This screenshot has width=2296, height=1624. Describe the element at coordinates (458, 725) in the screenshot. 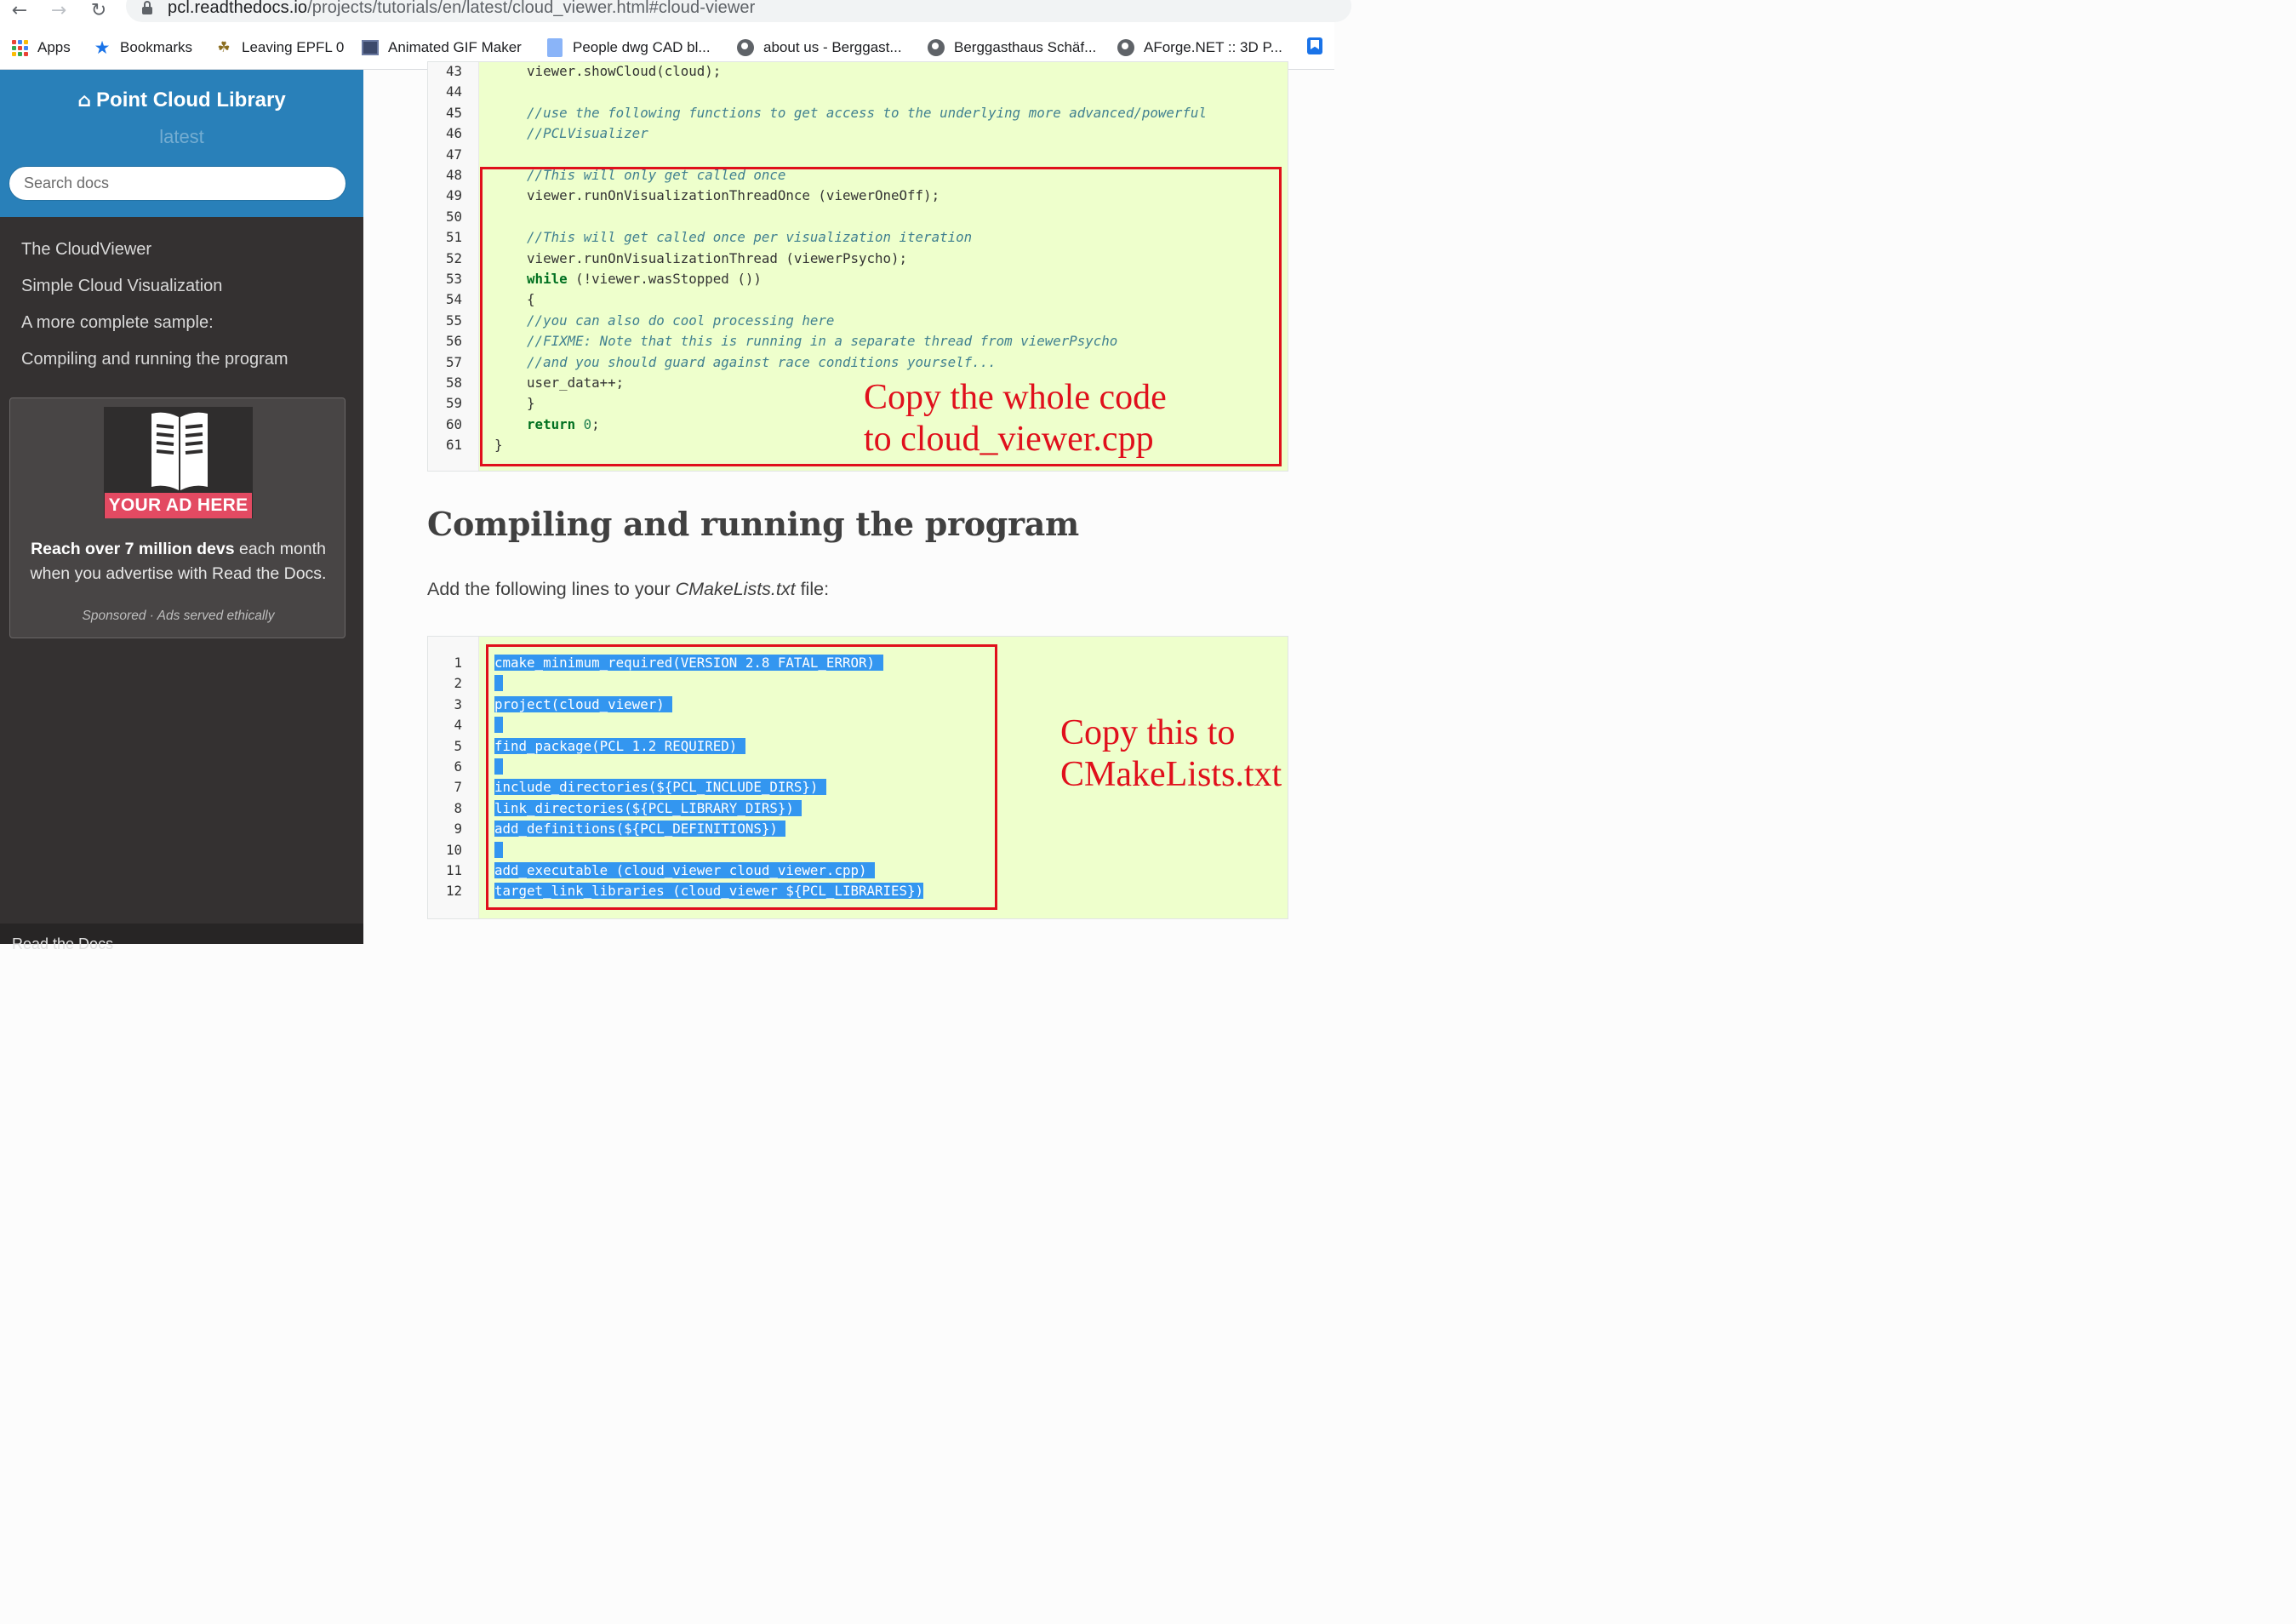

I see `line-number: 4` at that location.